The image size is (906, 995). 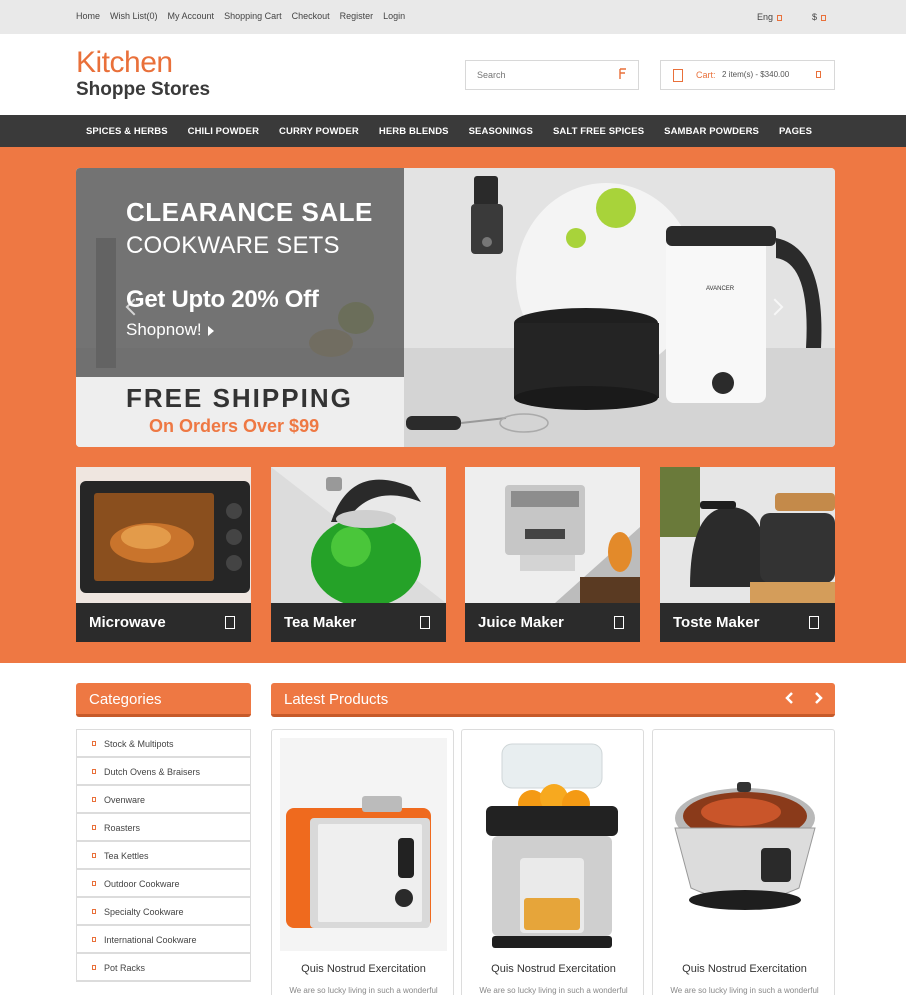 I want to click on category-item-stock-multipots: Stock & Multipots, so click(x=163, y=743).